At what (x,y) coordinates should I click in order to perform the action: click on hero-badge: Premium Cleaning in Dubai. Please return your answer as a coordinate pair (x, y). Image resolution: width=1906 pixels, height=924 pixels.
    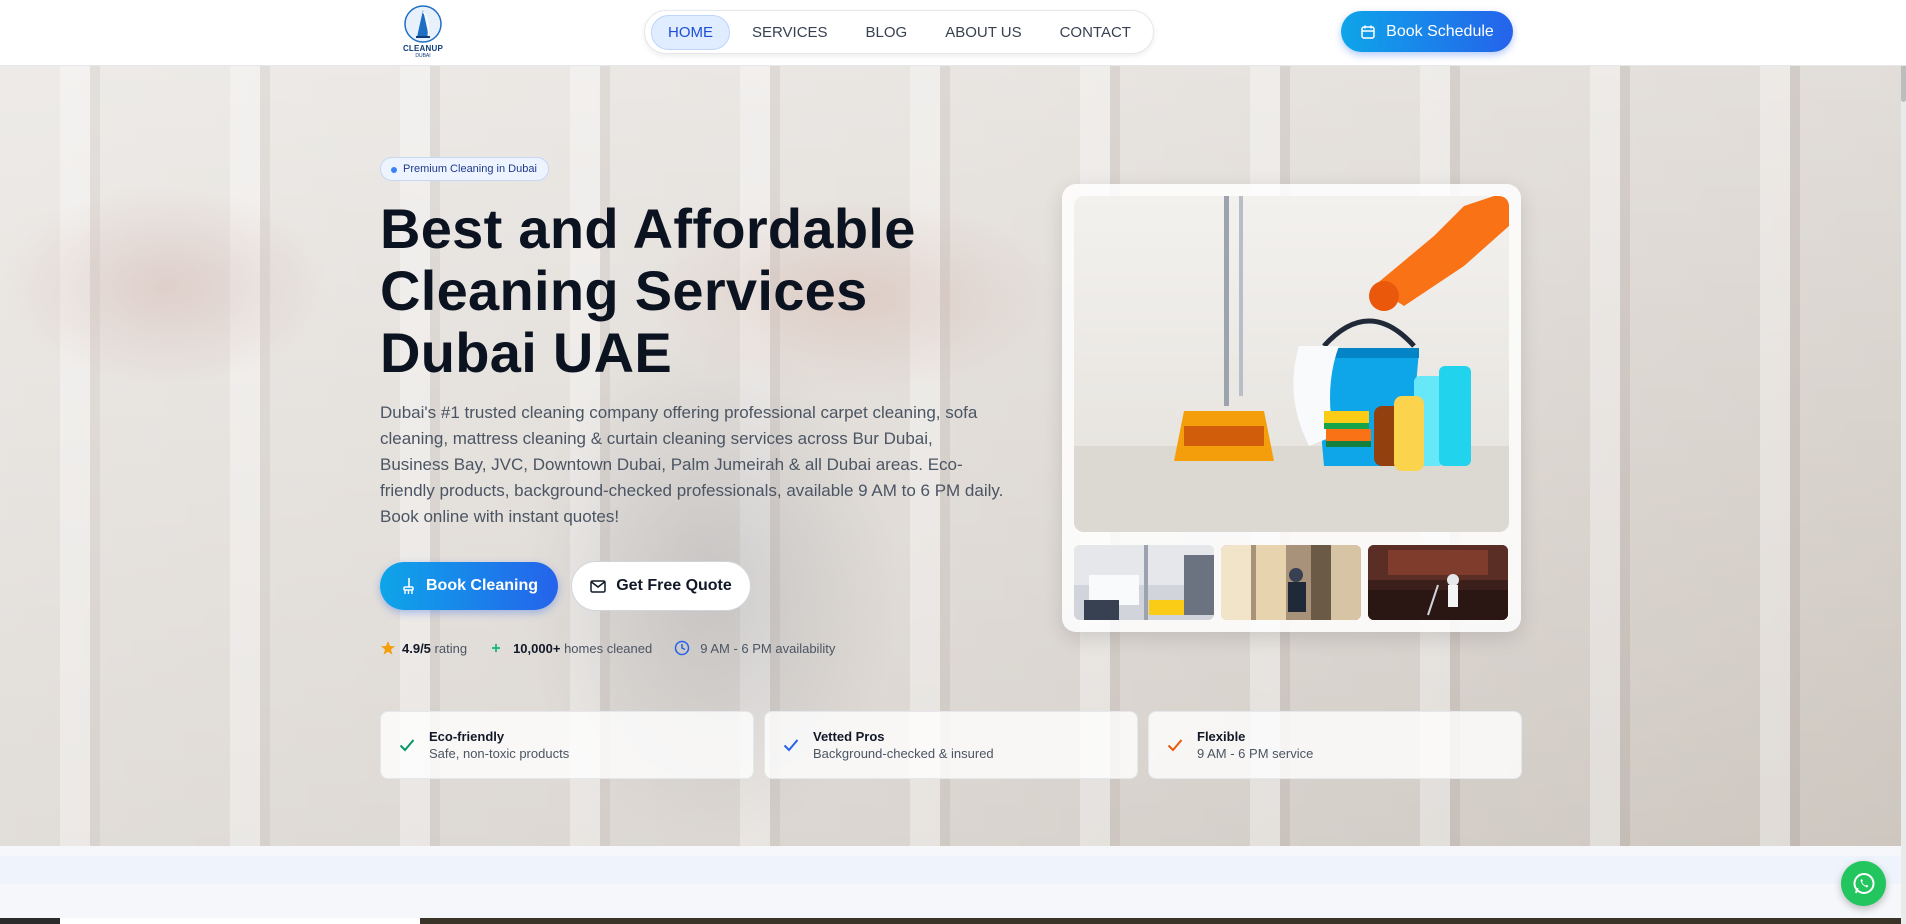
    Looking at the image, I should click on (464, 169).